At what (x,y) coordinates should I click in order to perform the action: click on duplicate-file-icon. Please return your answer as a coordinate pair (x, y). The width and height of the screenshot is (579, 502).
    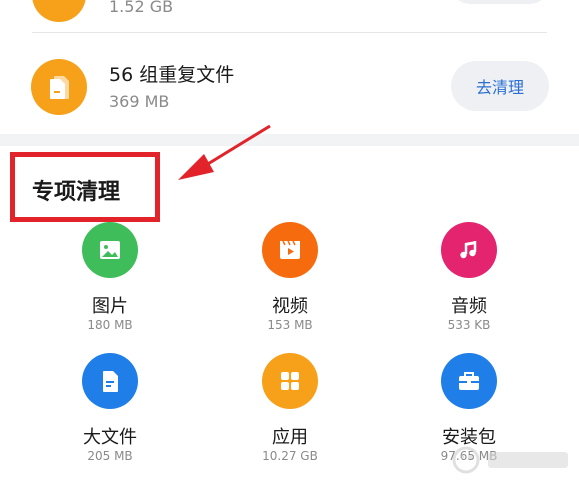
    Looking at the image, I should click on (59, 87).